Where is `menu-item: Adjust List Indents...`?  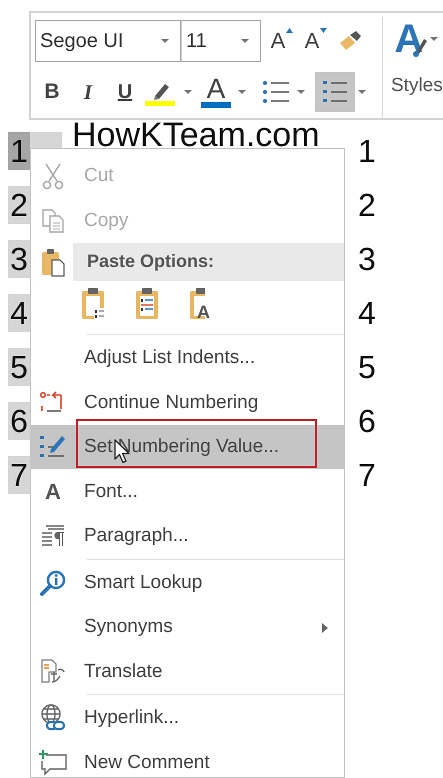
menu-item: Adjust List Indents... is located at coordinates (187, 358).